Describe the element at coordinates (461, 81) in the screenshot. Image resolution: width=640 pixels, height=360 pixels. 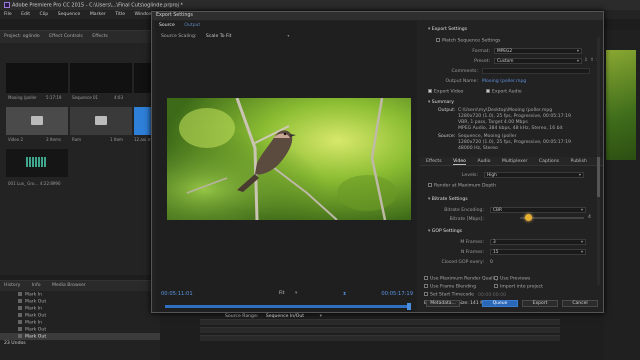
I see `output-name-label: Output Name:` at that location.